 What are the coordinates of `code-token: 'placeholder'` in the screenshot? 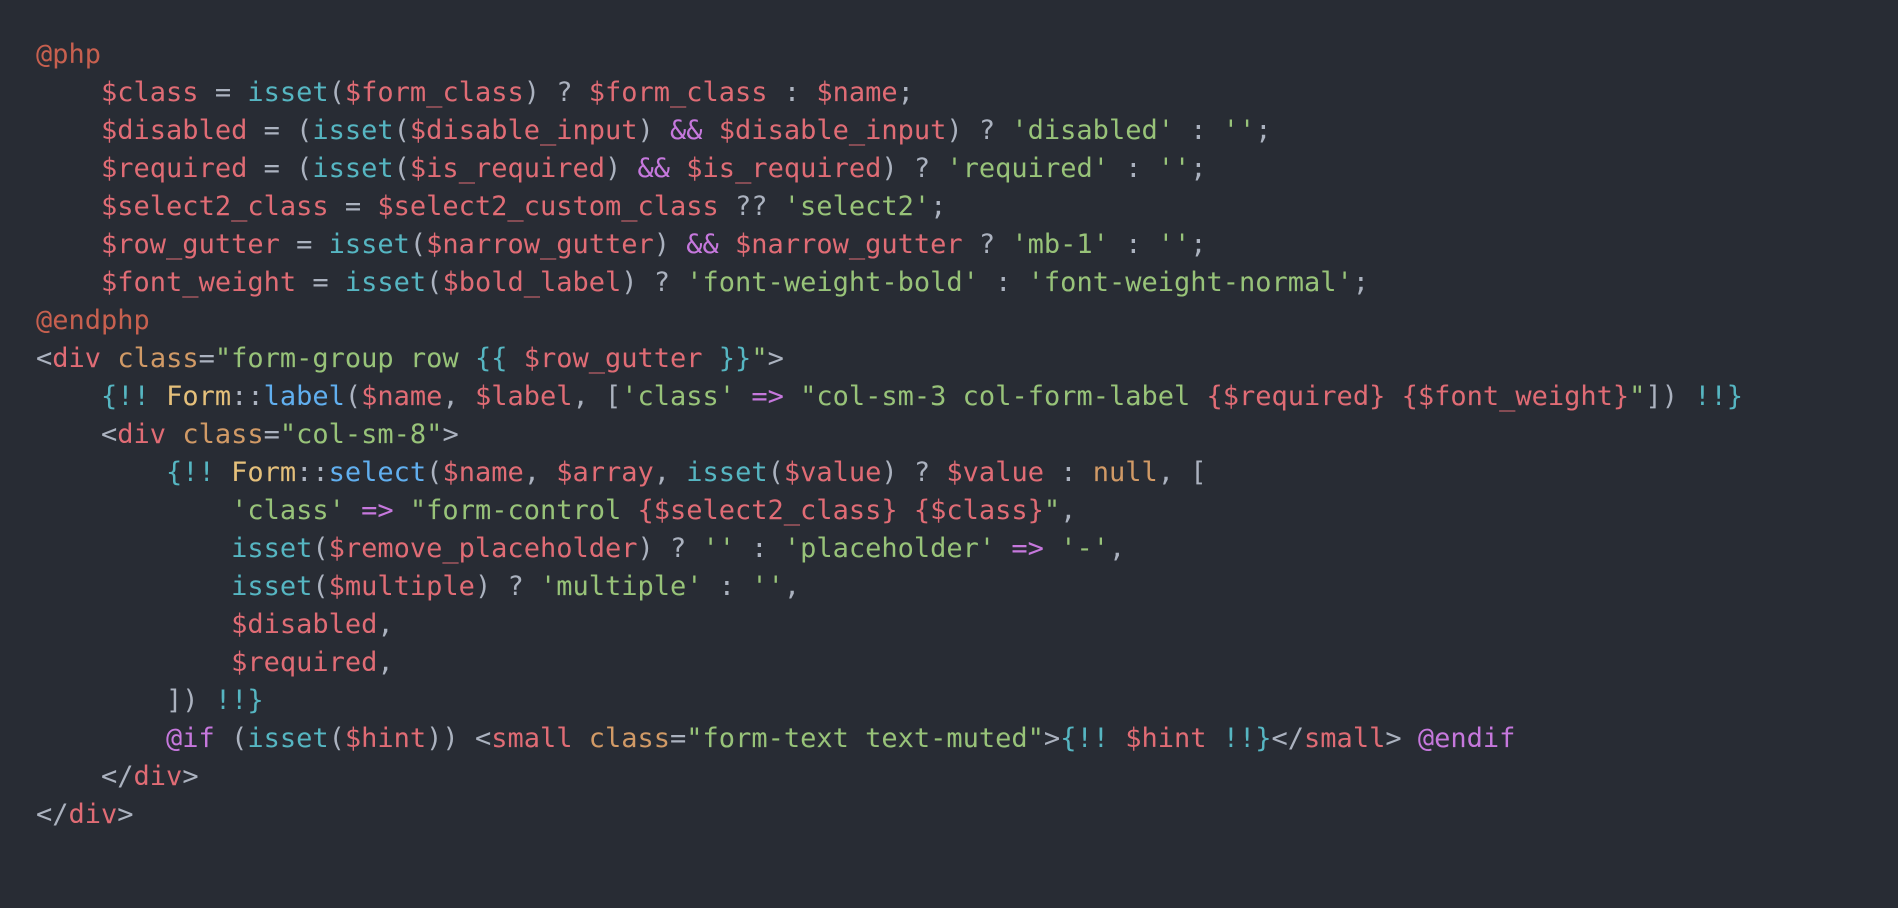 It's located at (889, 548).